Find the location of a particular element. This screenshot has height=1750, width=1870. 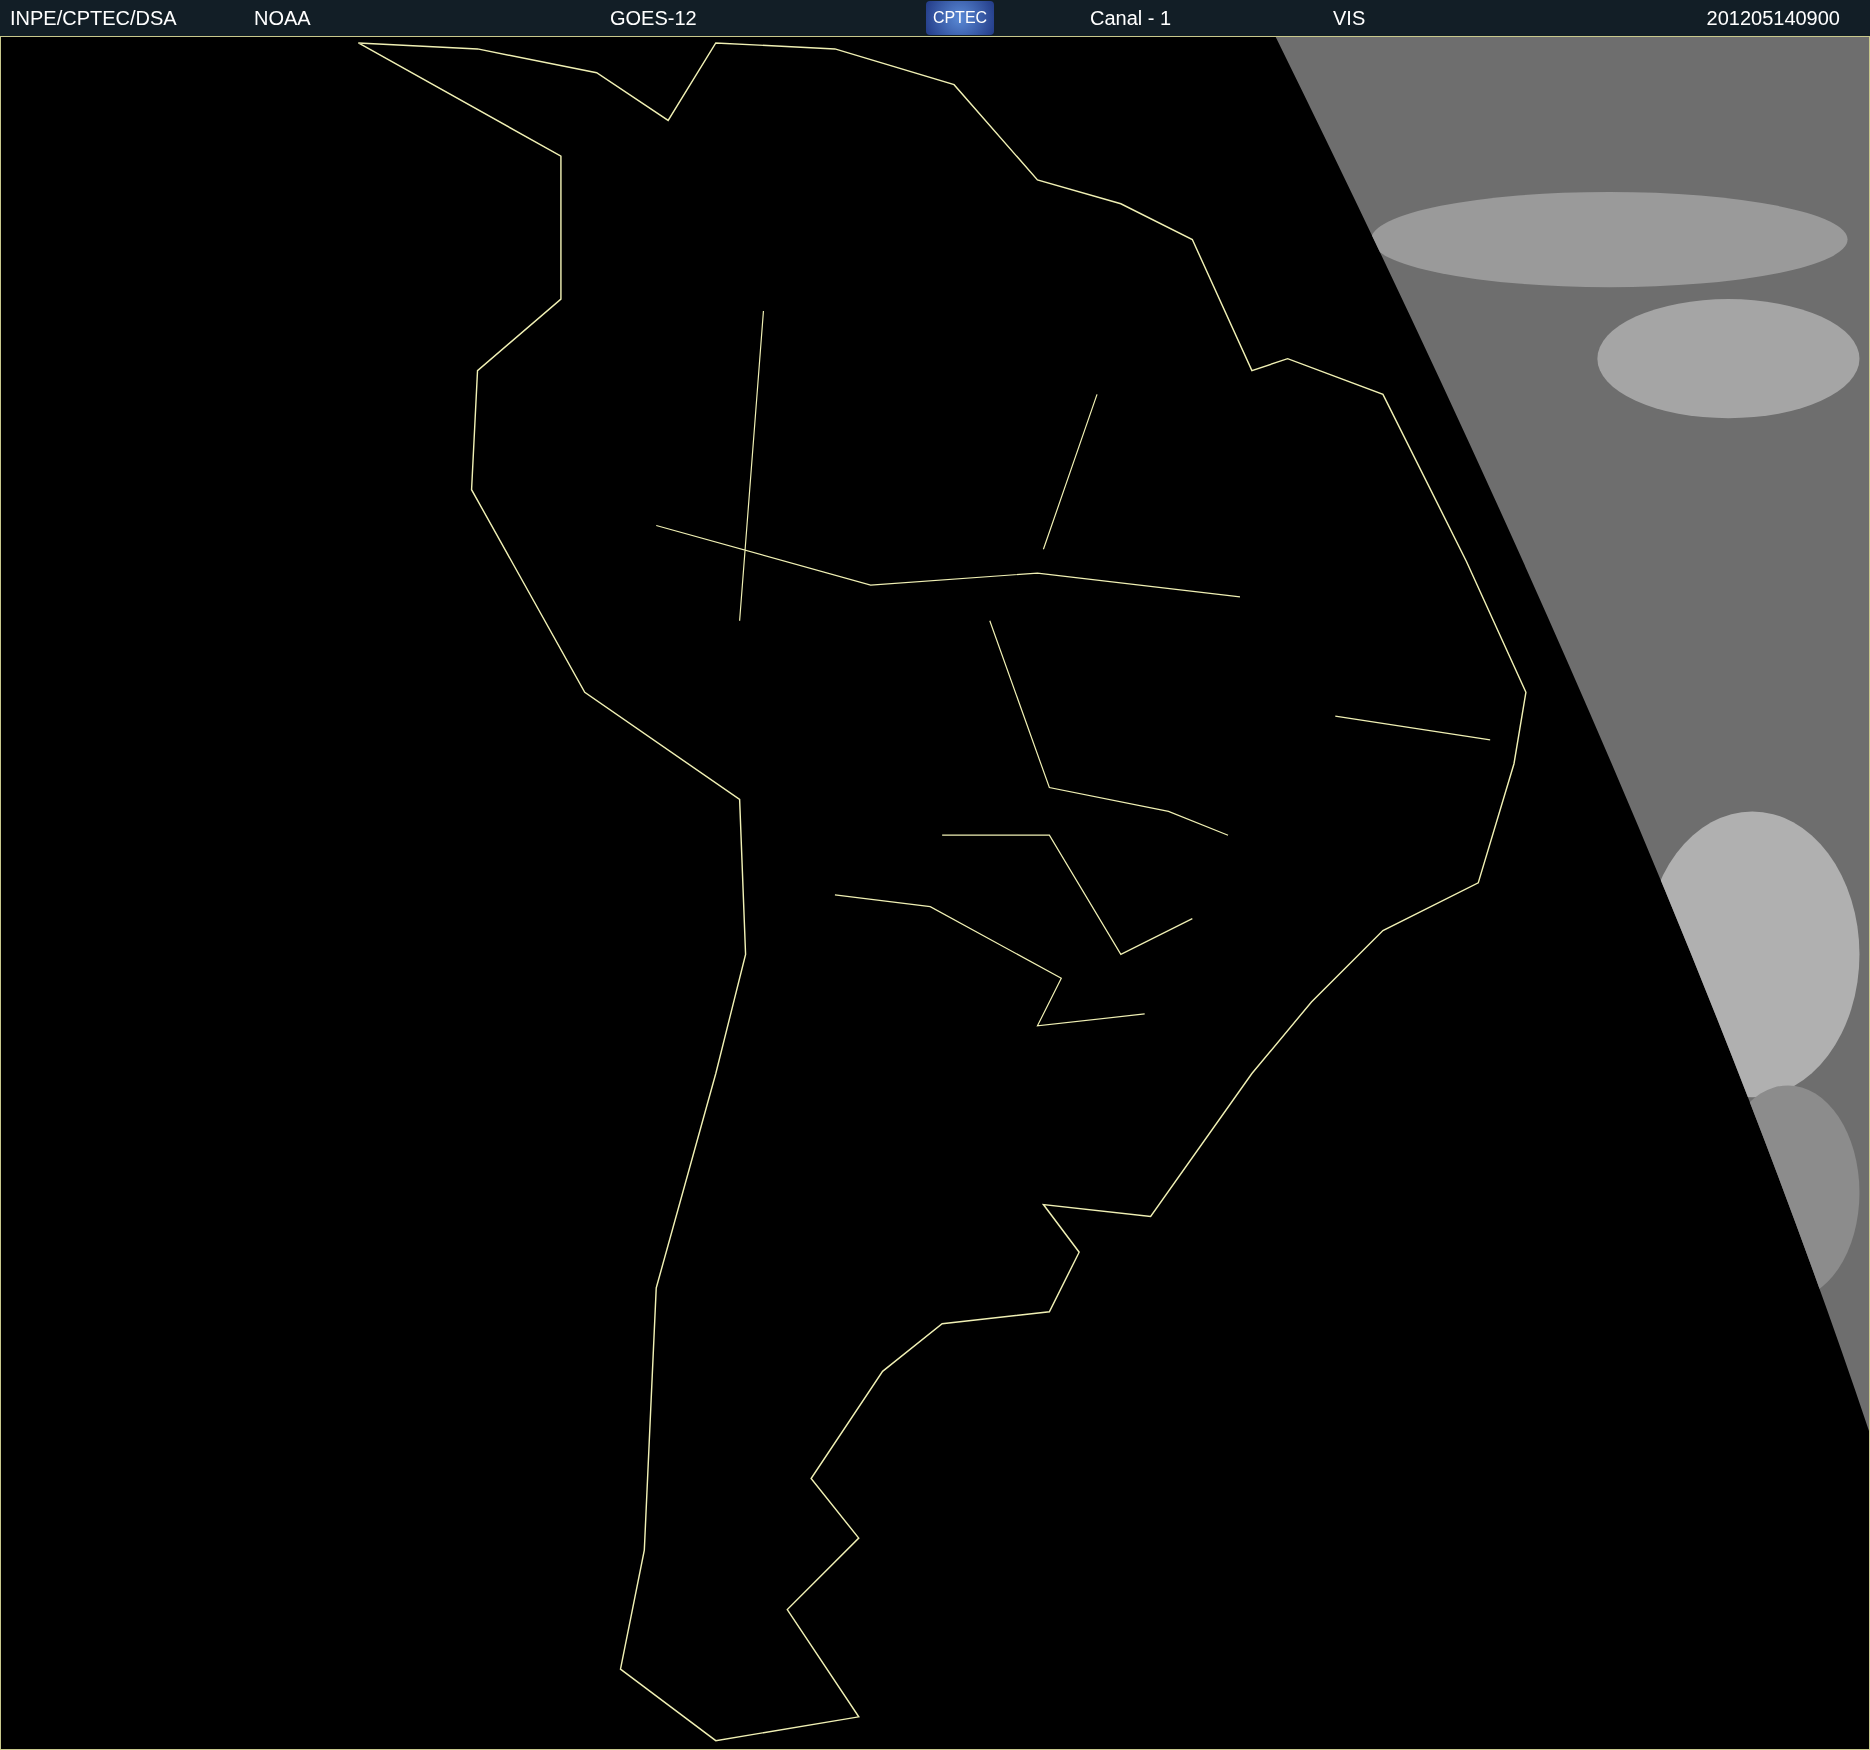

satellite-label: GOES-12 is located at coordinates (653, 18).